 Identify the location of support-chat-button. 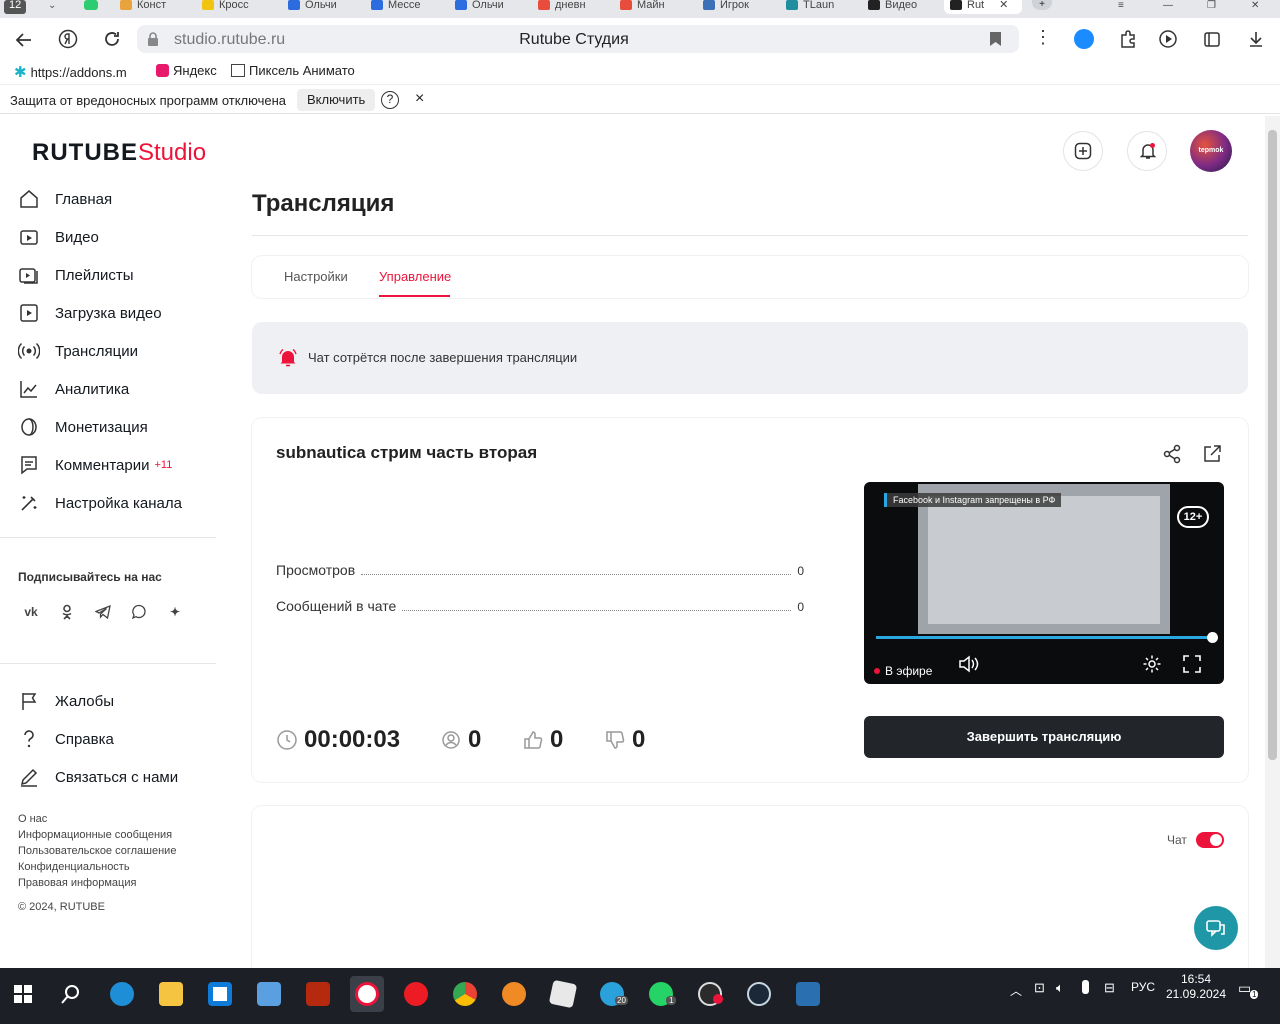
(1216, 928).